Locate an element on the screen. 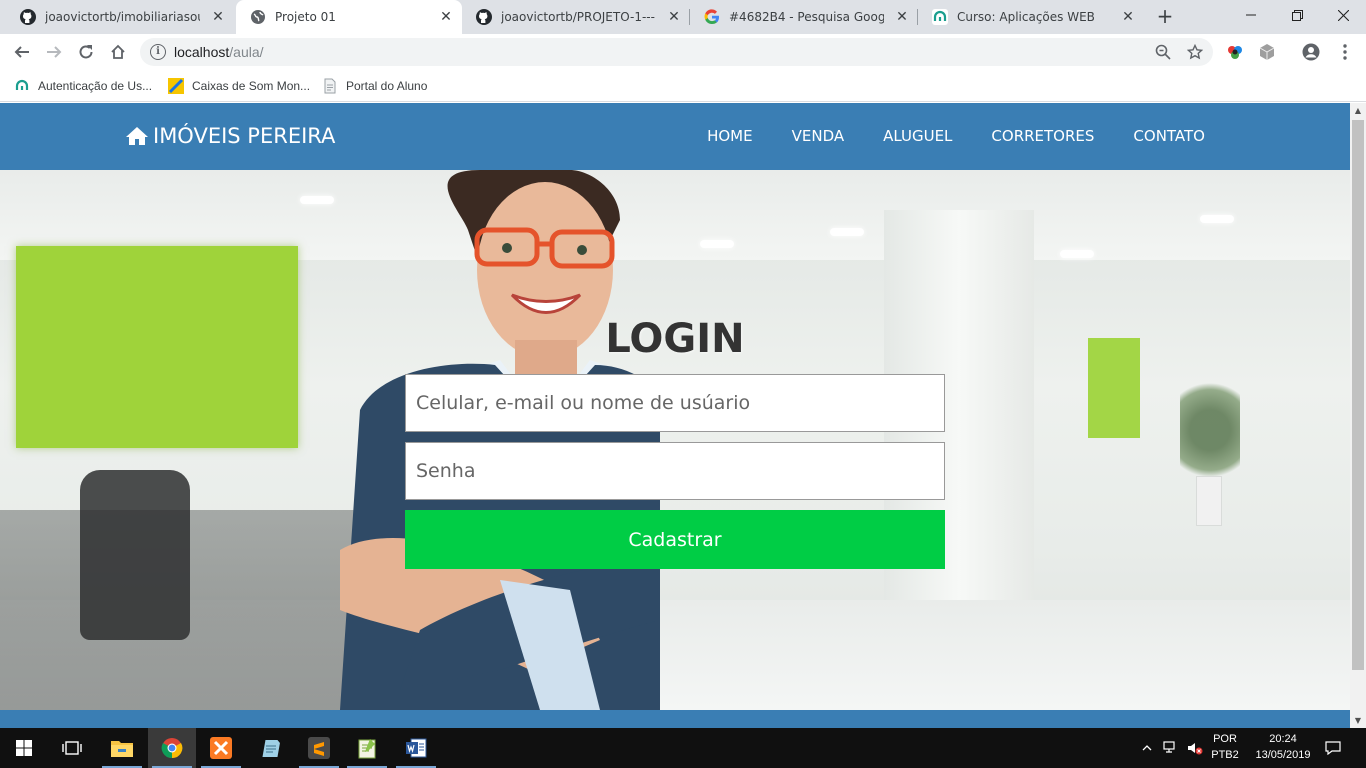 The width and height of the screenshot is (1366, 768). tab-title: joaovictortb/imobiliariasouza is located at coordinates (122, 17).